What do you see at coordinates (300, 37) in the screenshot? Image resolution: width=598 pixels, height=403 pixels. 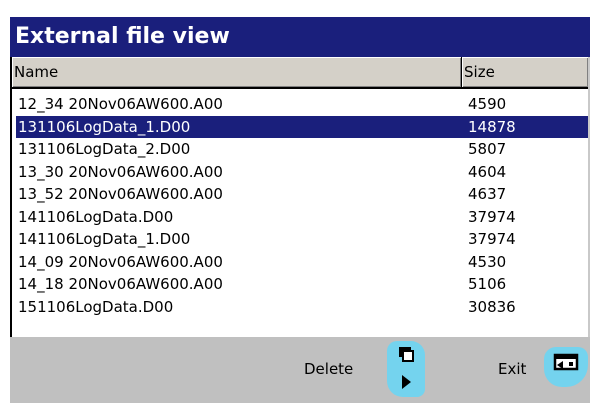 I see `window-title: External file view` at bounding box center [300, 37].